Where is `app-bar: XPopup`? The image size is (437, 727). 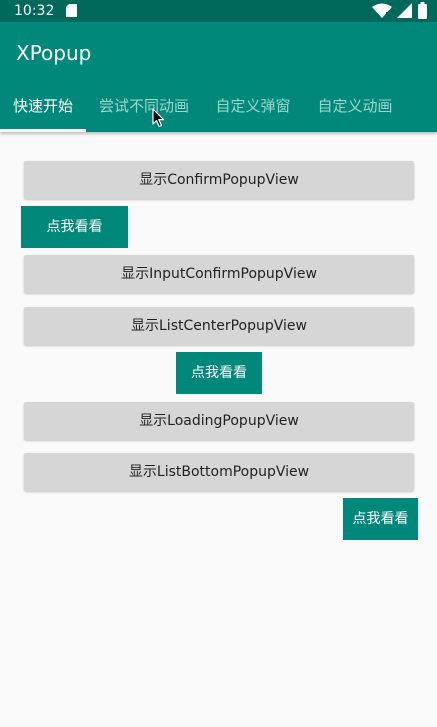 app-bar: XPopup is located at coordinates (218, 51).